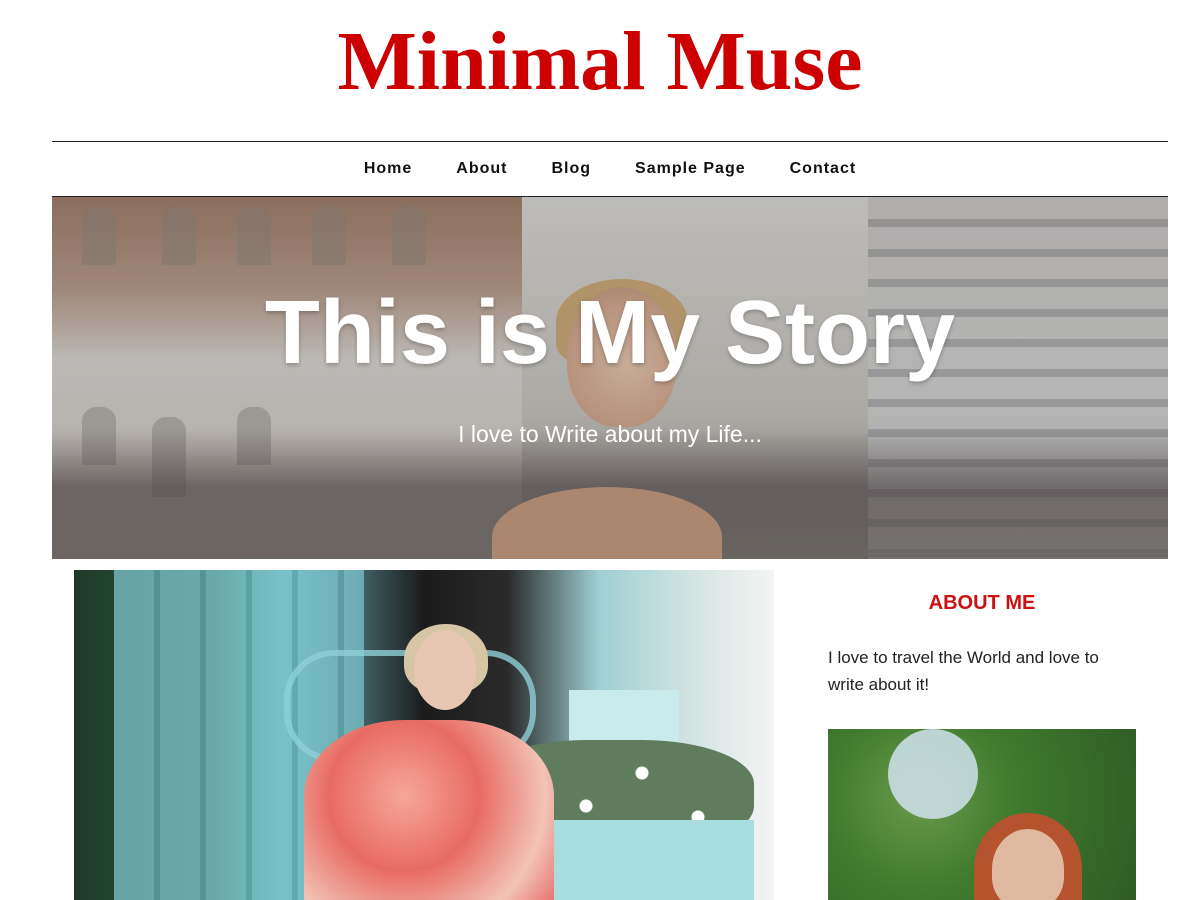 The image size is (1200, 900). I want to click on hero-title: This is My Story, so click(610, 333).